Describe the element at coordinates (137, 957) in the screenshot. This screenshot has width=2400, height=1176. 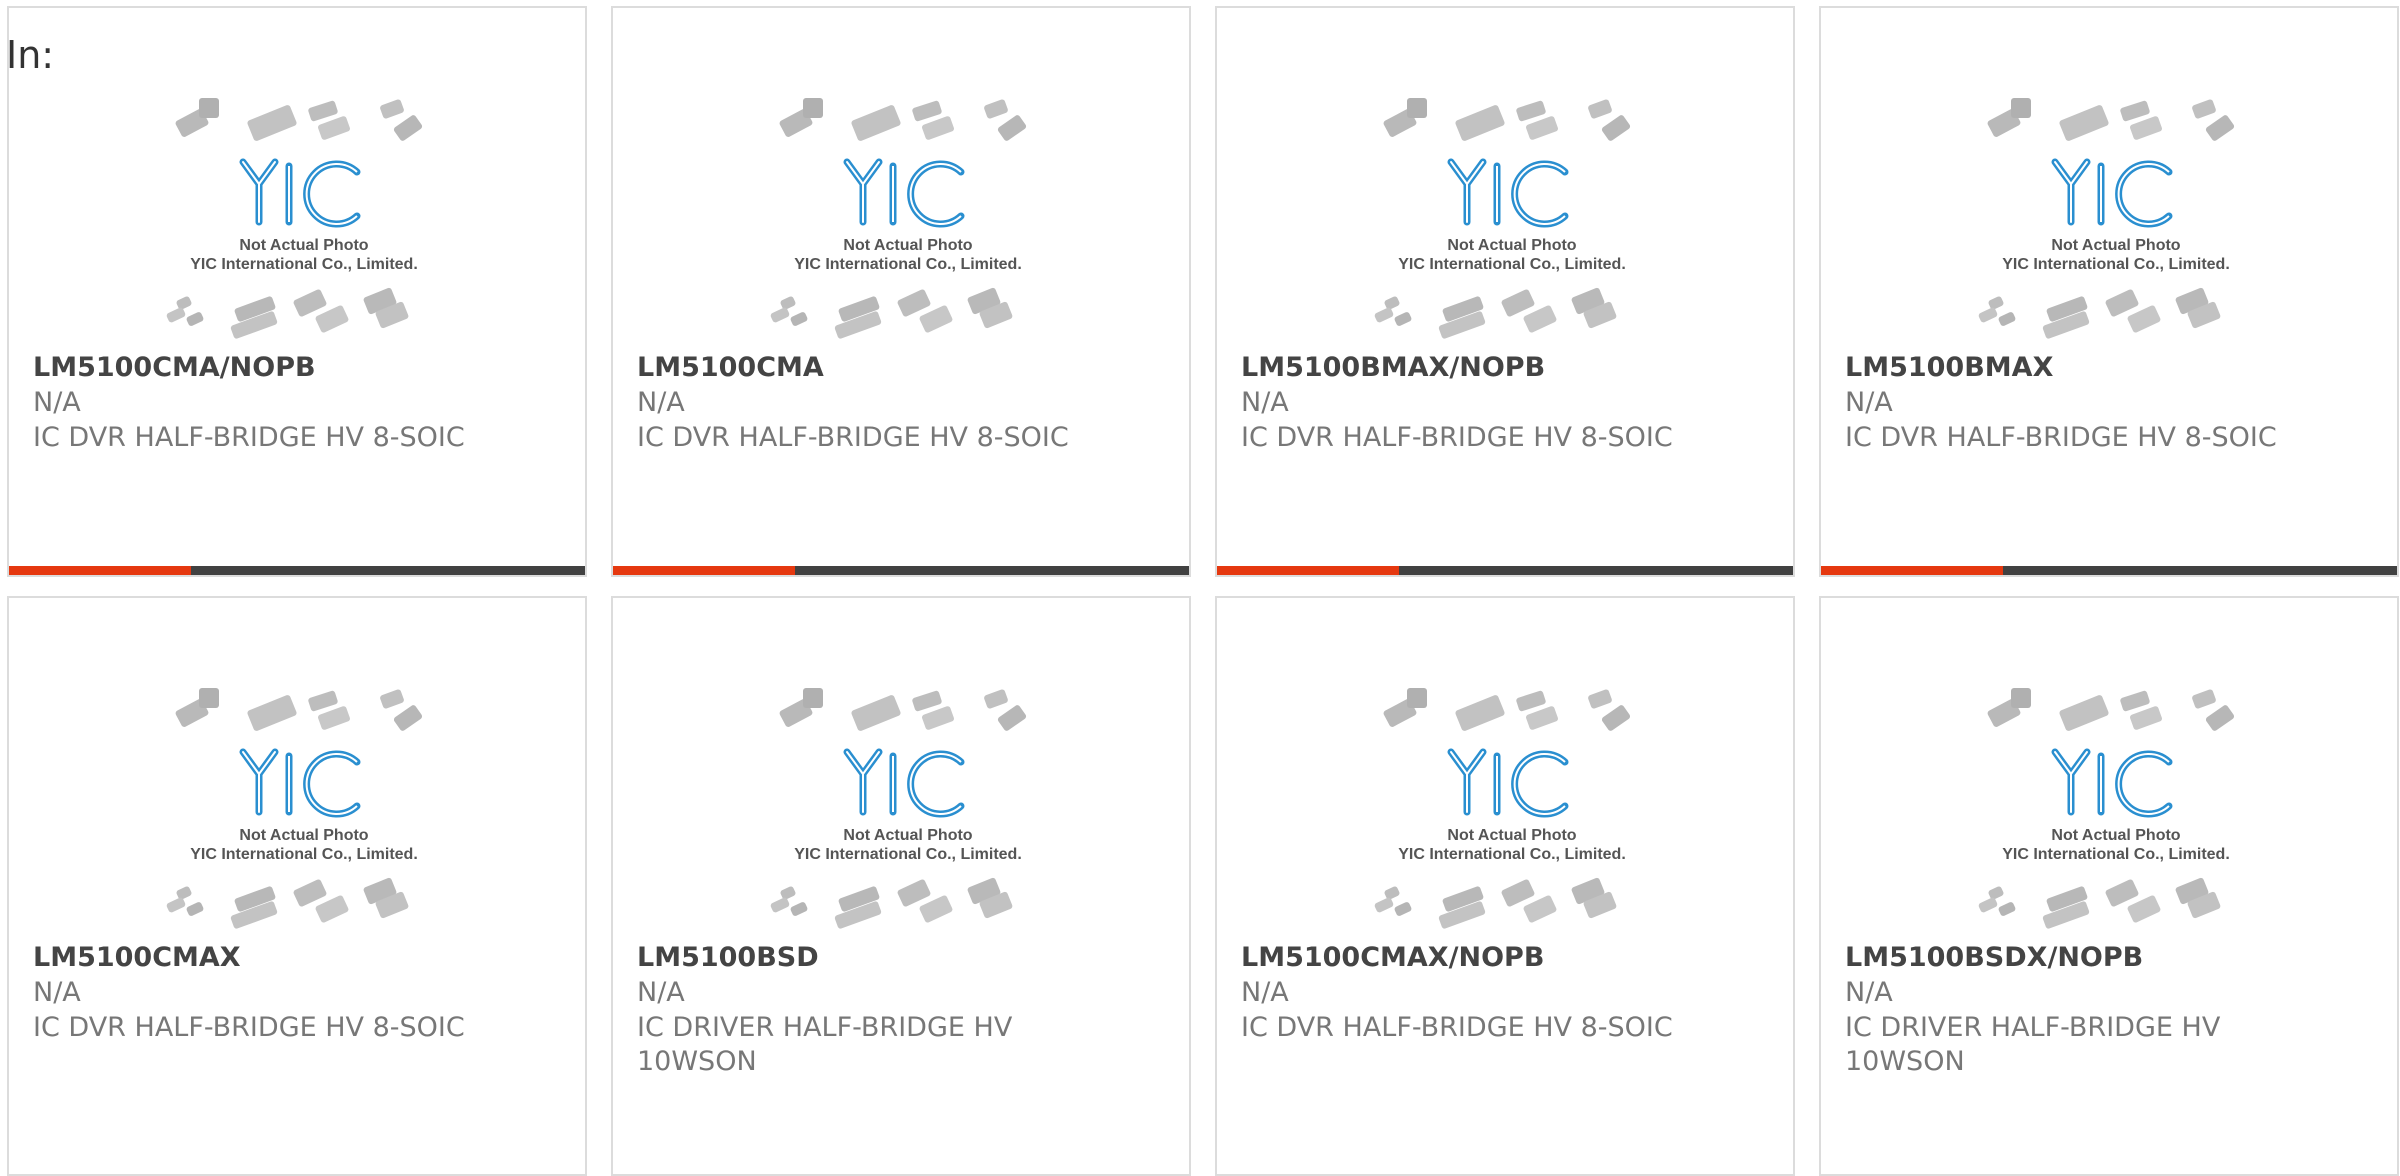
I see `part-number: LM5100CMAX` at that location.